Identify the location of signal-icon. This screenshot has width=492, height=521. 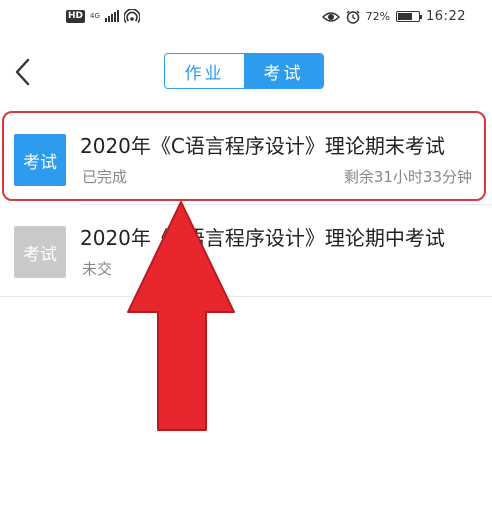
(111, 16).